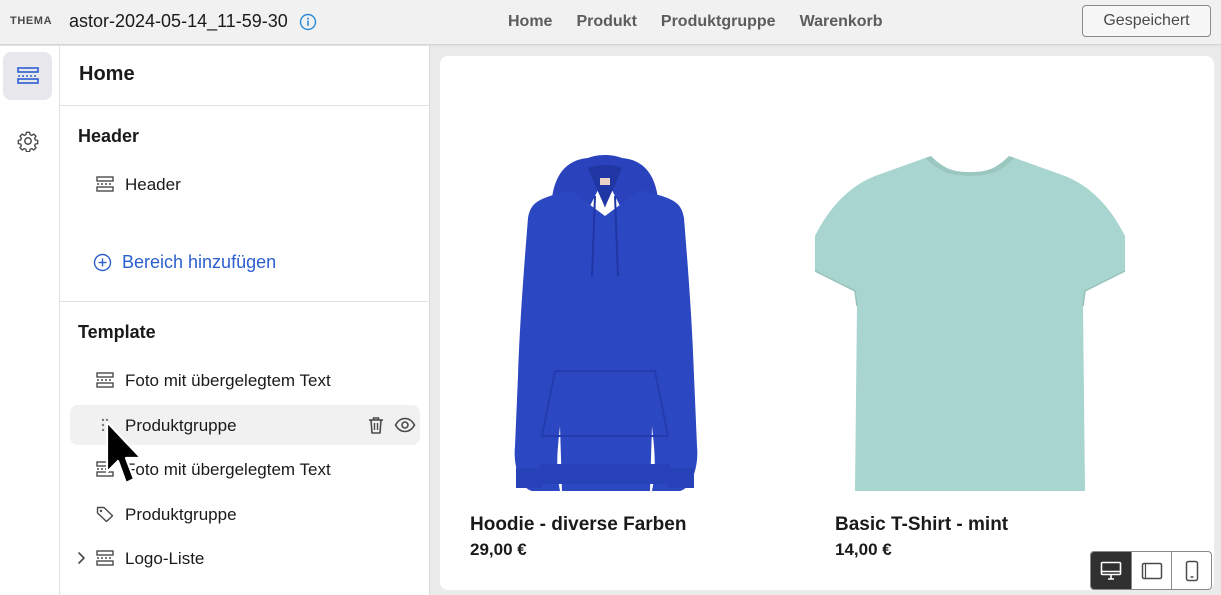 This screenshot has height=595, width=1221. I want to click on theme-label: THEMA, so click(31, 21).